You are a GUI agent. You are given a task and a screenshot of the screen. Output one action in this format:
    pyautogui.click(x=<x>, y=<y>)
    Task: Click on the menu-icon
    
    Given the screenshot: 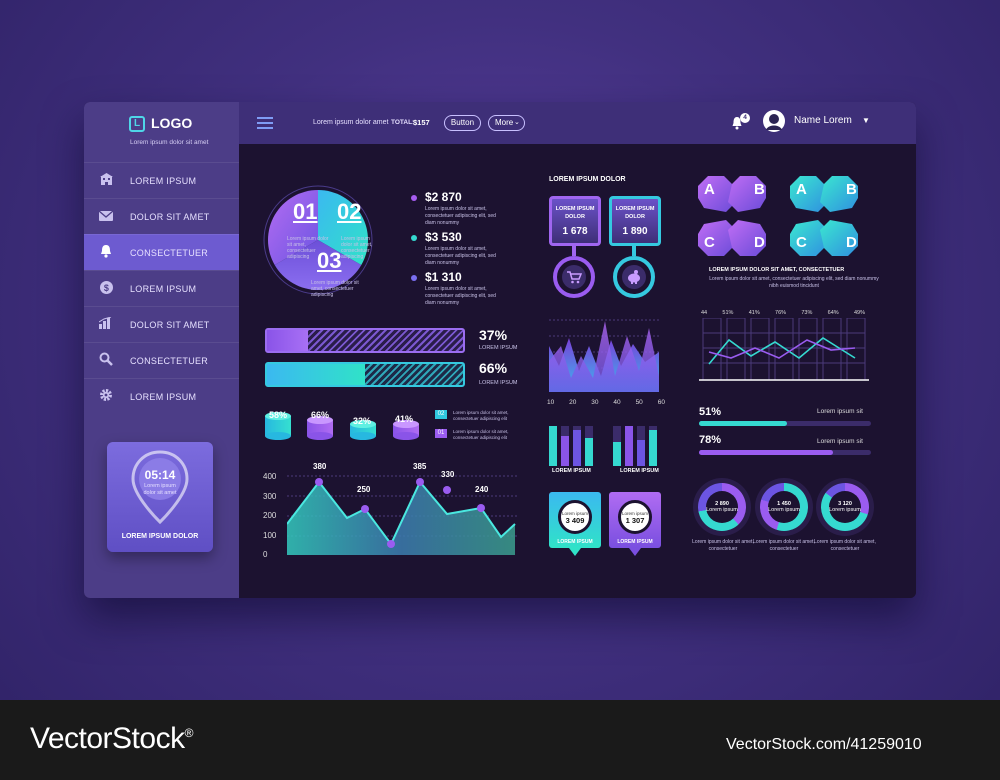 What is the action you would take?
    pyautogui.click(x=265, y=123)
    